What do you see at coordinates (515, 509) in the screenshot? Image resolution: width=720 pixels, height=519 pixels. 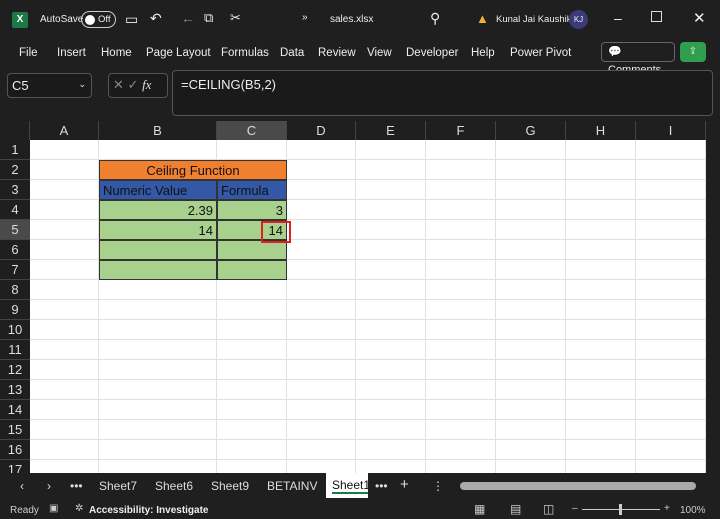 I see `page-layout-icon: ▤` at bounding box center [515, 509].